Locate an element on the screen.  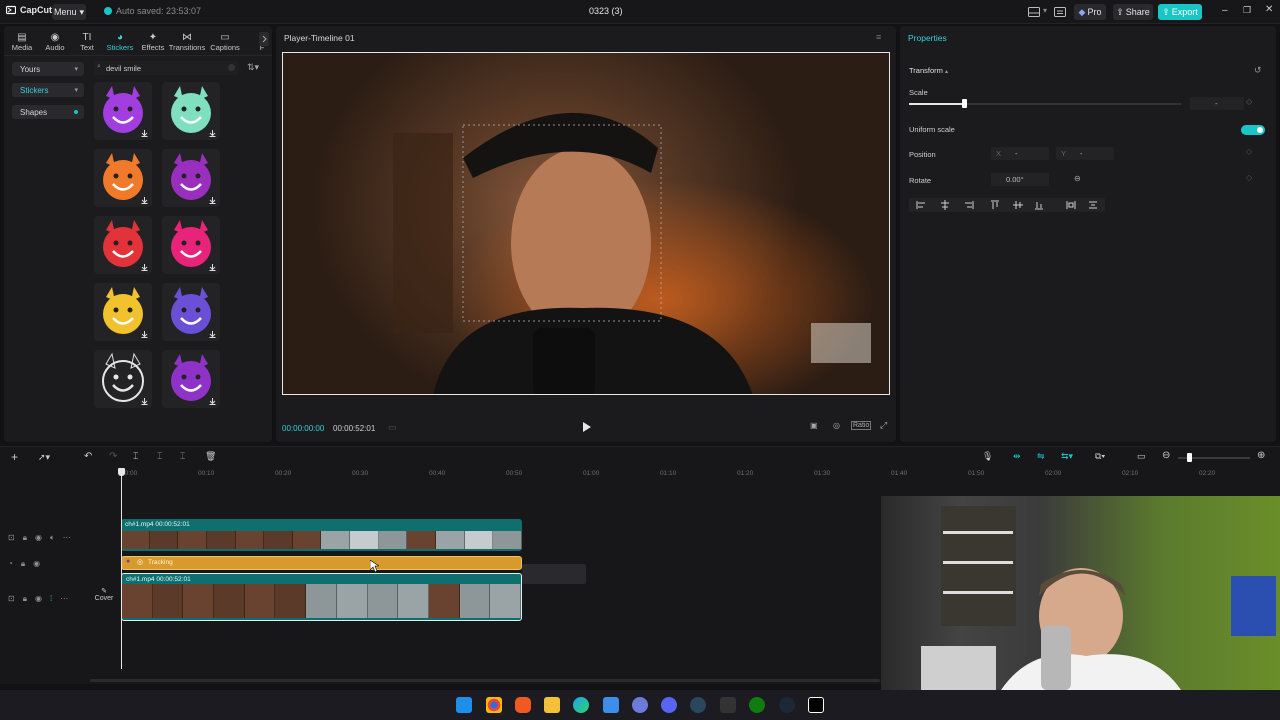
scale-slider-track is located at coordinates (1045, 104).